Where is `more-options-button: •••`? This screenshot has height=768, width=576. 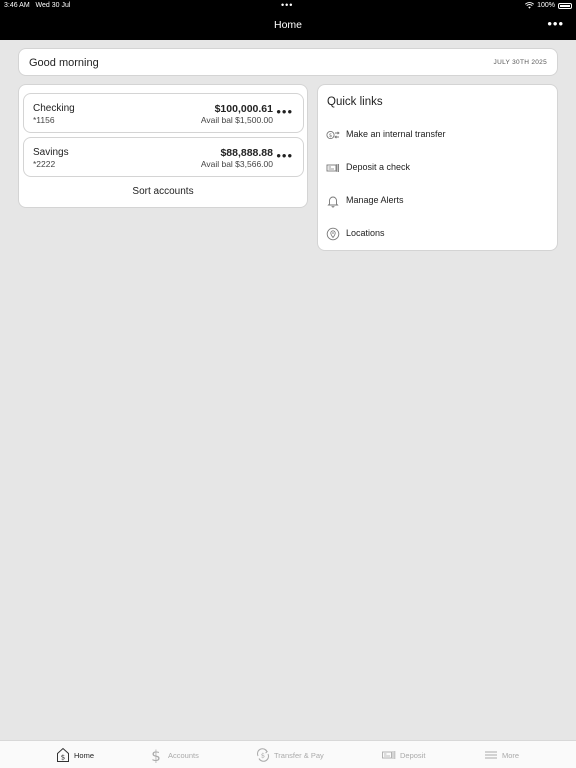
more-options-button: ••• is located at coordinates (555, 23).